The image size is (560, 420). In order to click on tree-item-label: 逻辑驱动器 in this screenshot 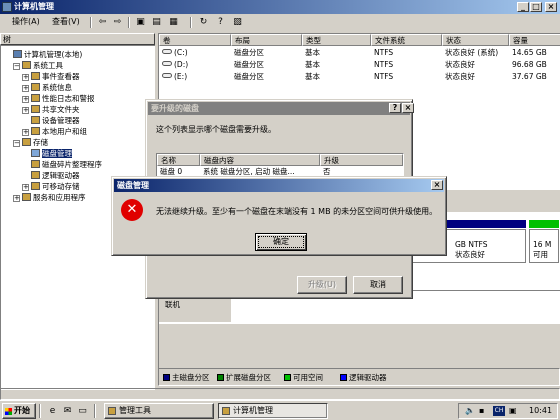, I will do `click(61, 175)`.